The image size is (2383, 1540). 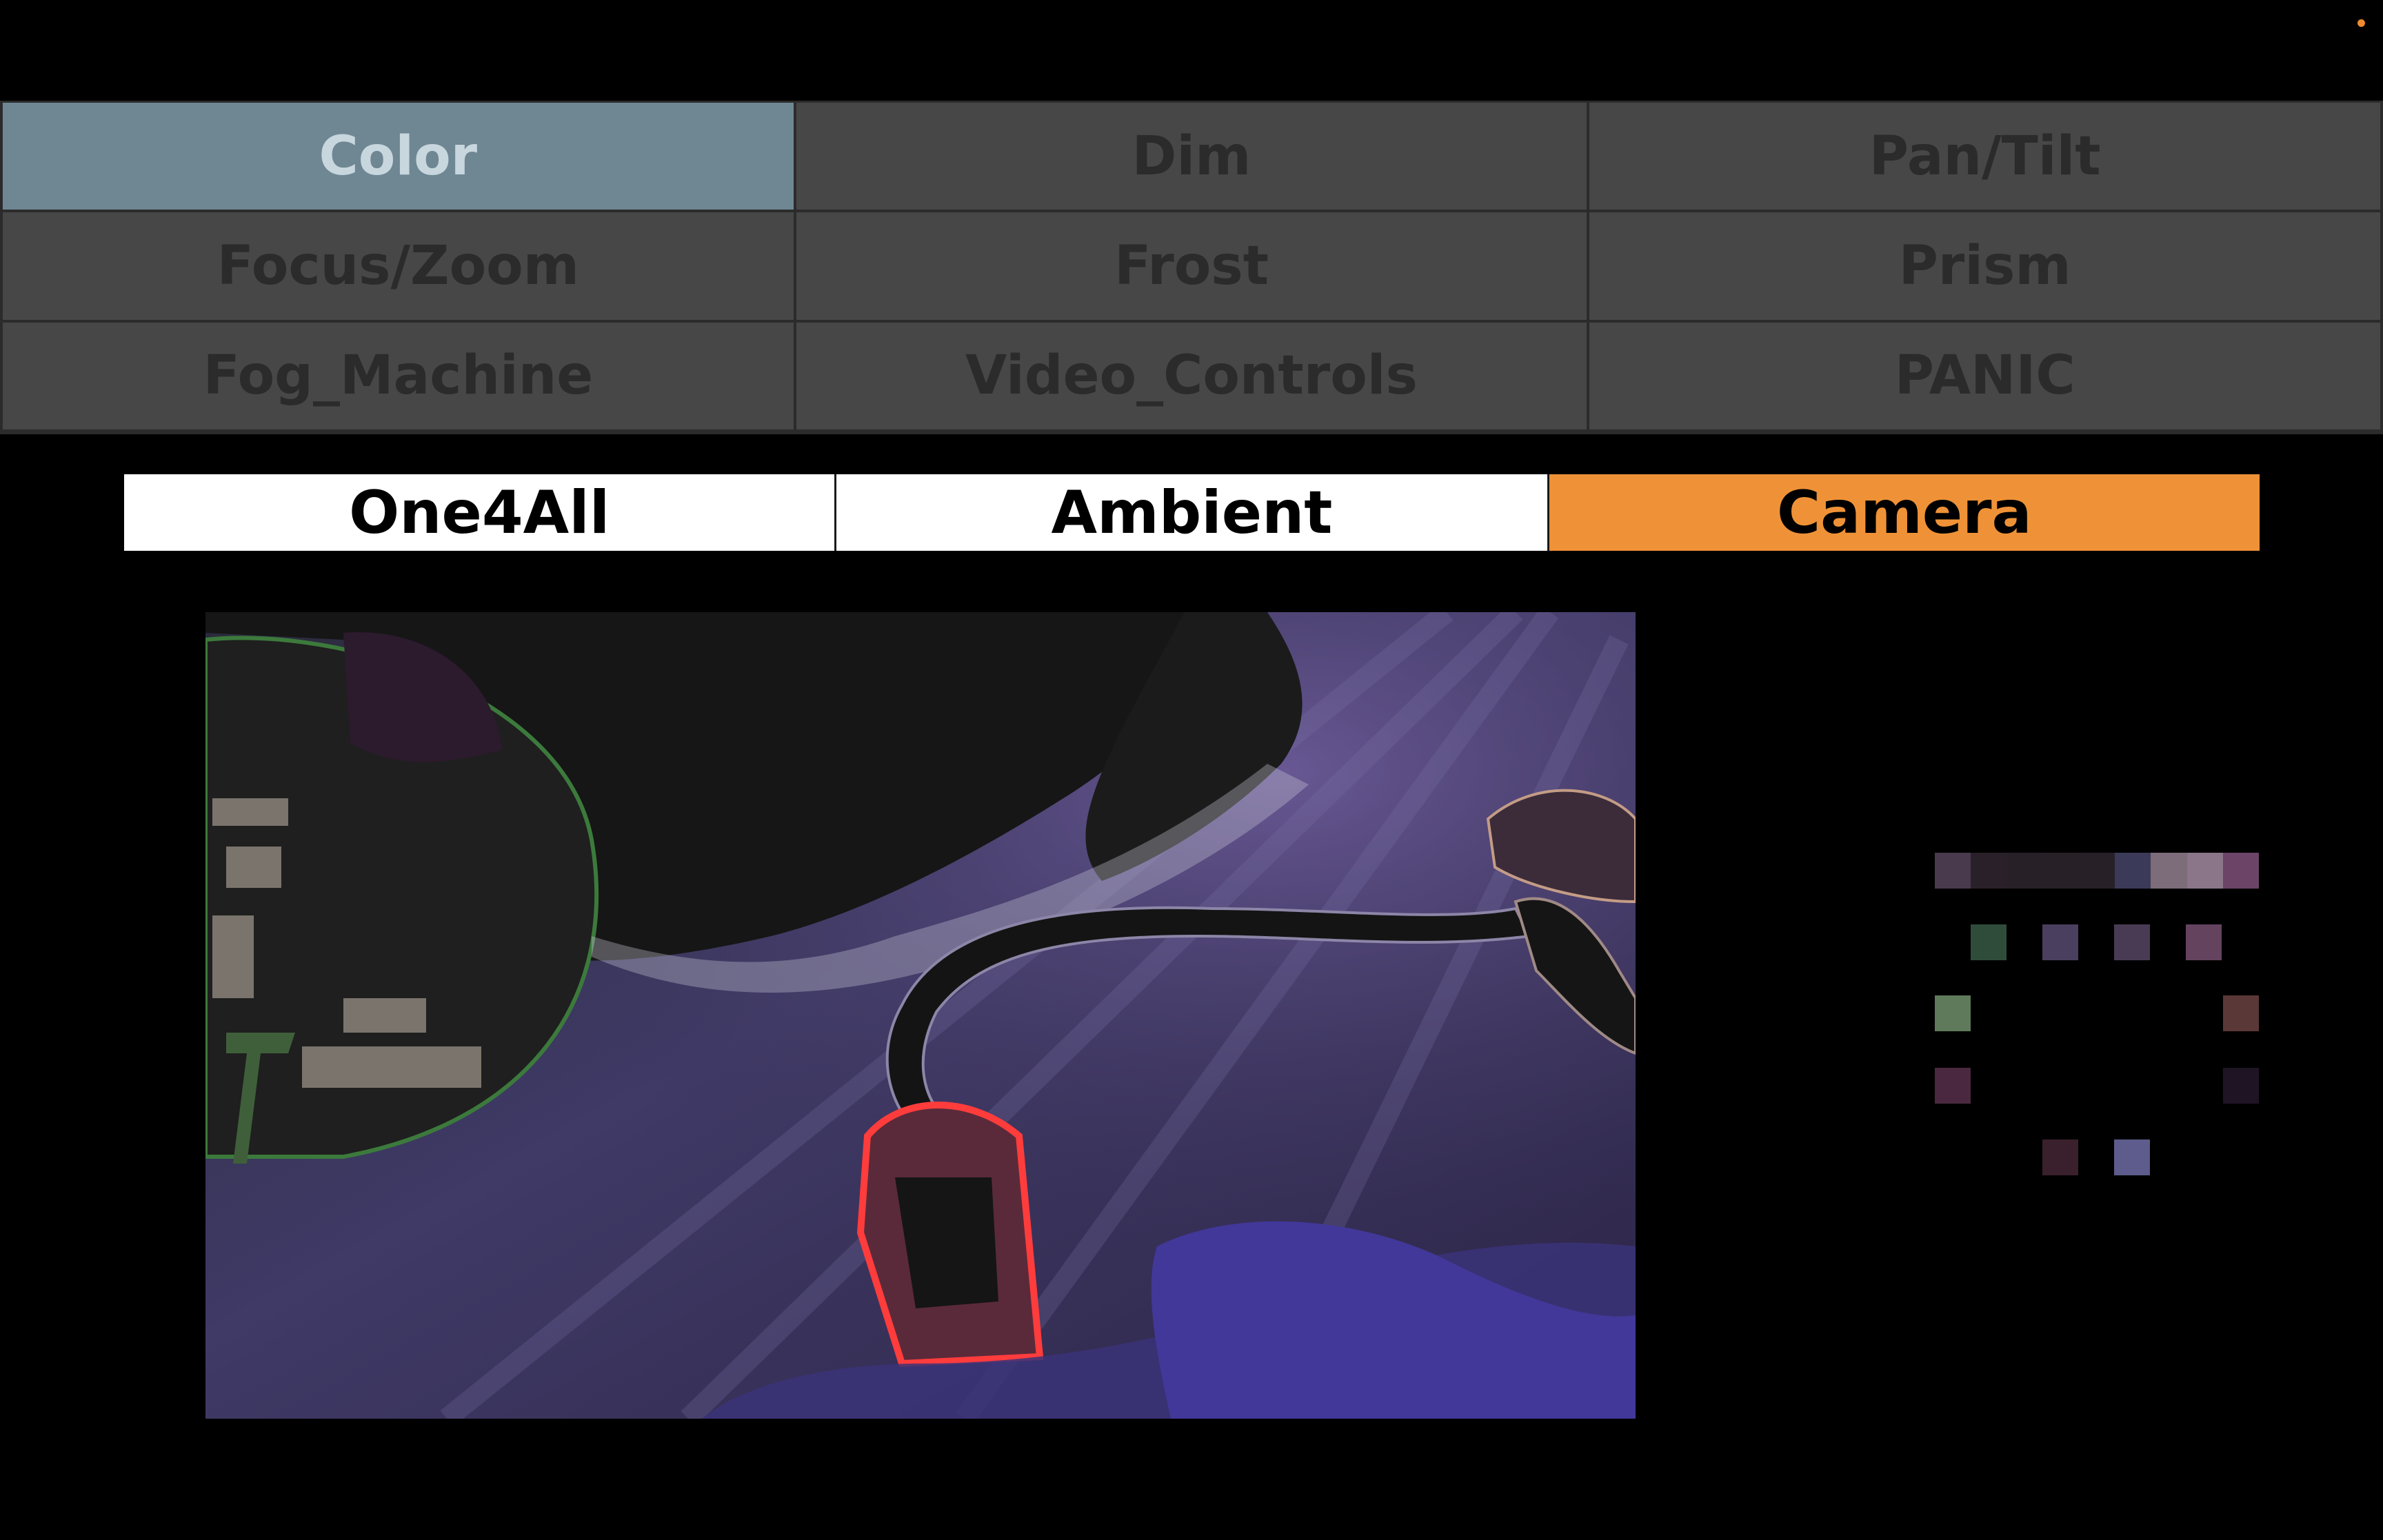 What do you see at coordinates (1904, 513) in the screenshot?
I see `tab-camera: Camera` at bounding box center [1904, 513].